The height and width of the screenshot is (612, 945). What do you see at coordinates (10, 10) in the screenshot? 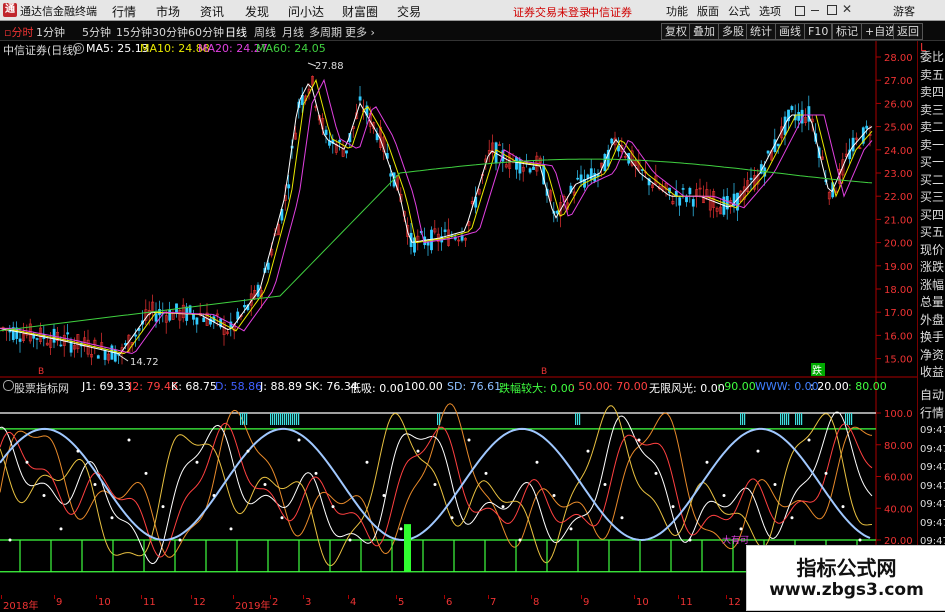
I see `app-logo-icon: 通` at bounding box center [10, 10].